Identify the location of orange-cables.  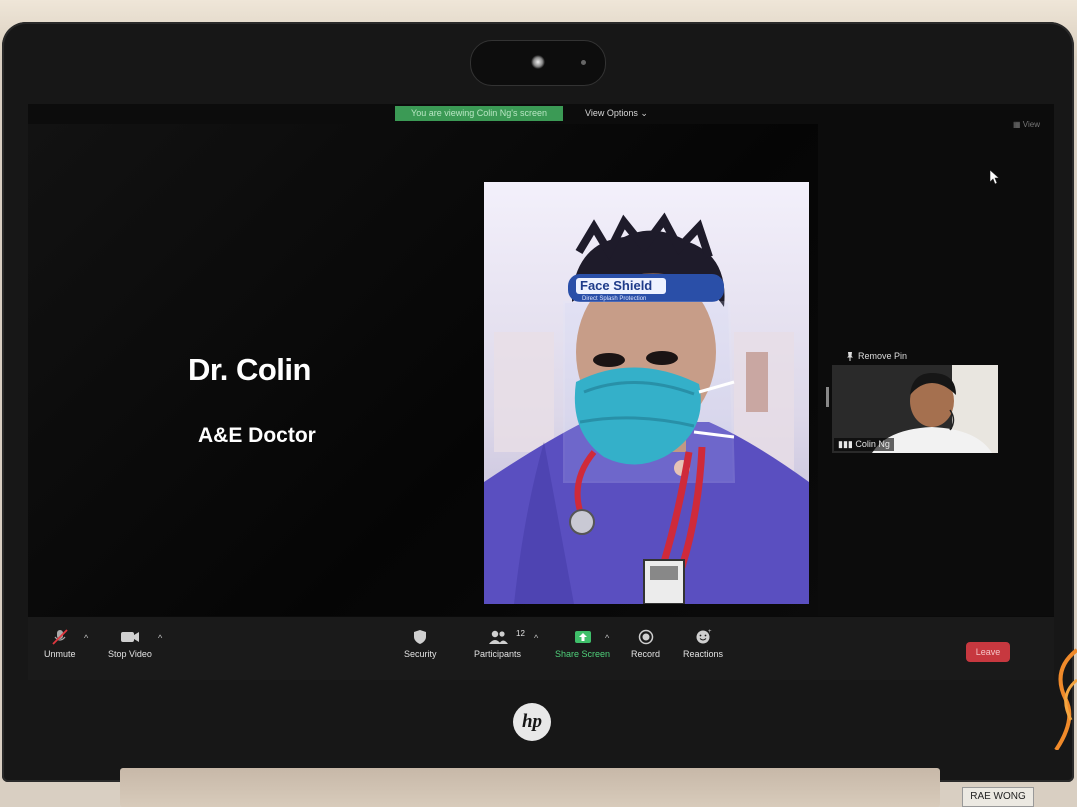
(1065, 699).